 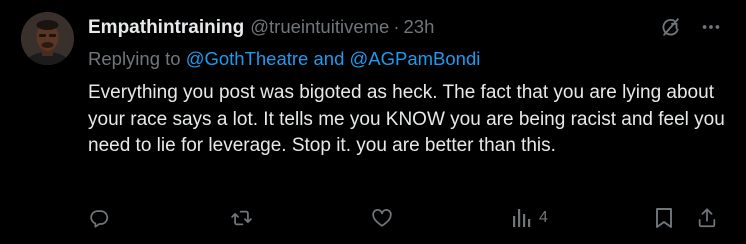 I want to click on reply-button, so click(x=99, y=218).